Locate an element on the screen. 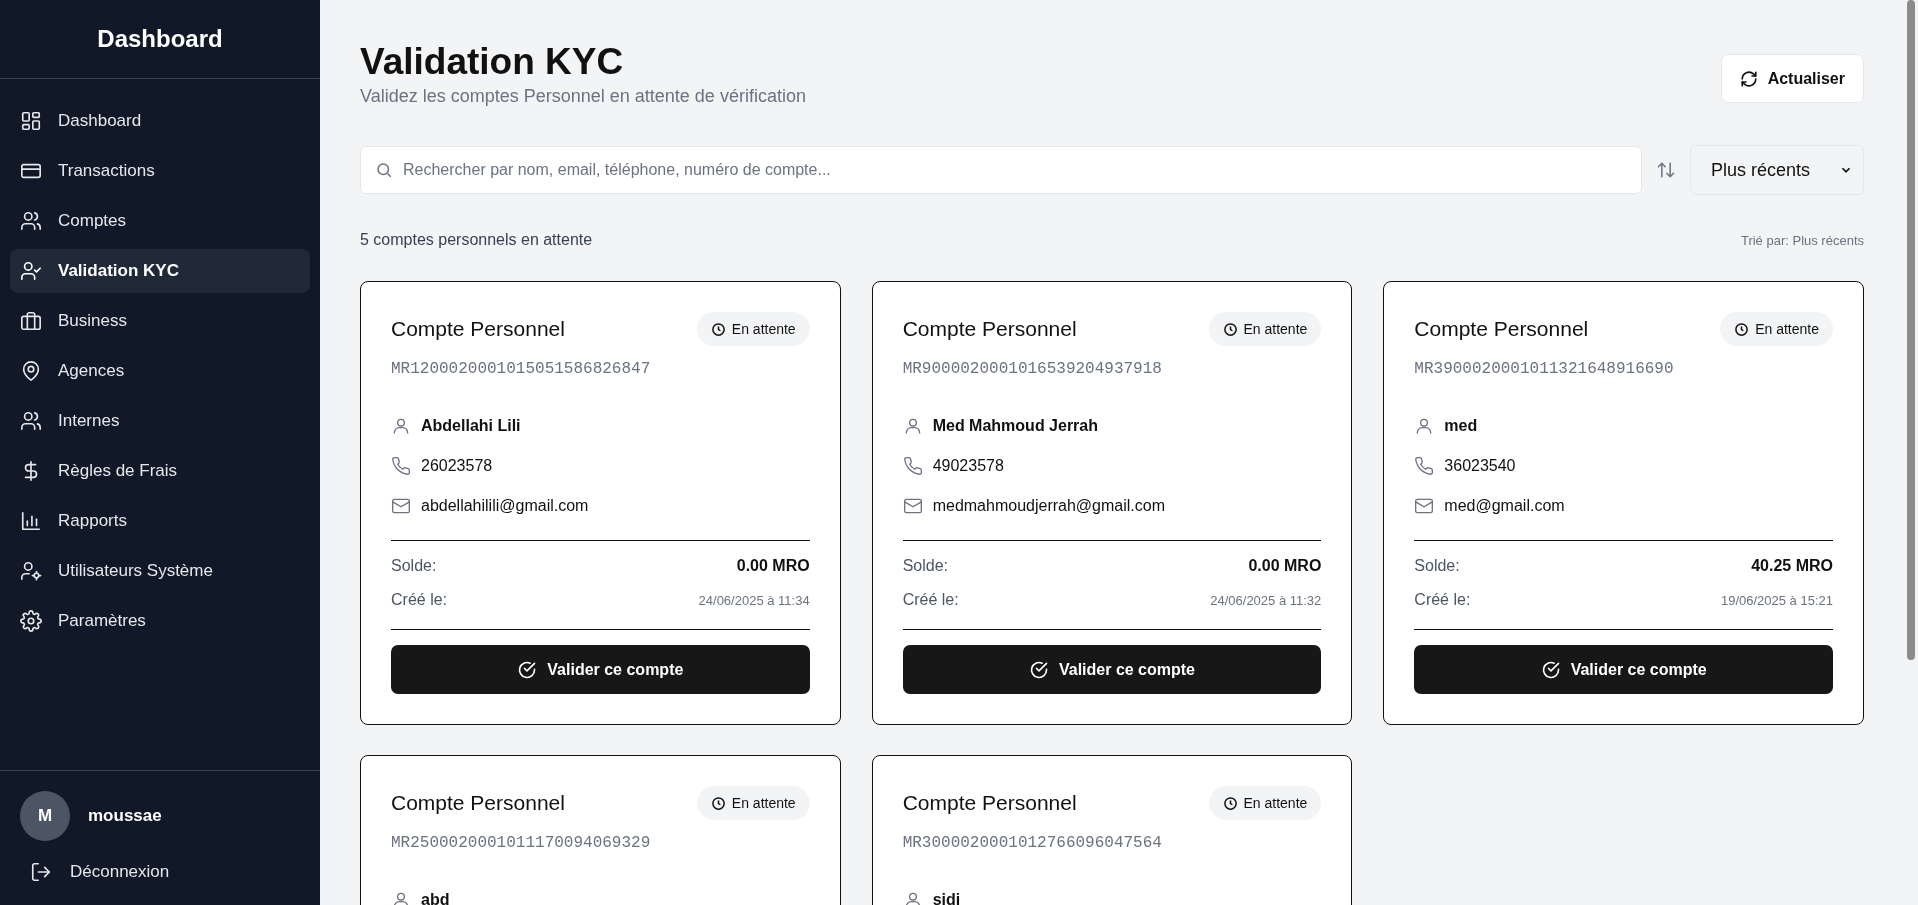  email-address: abdellahilili@gmail.com is located at coordinates (505, 506).